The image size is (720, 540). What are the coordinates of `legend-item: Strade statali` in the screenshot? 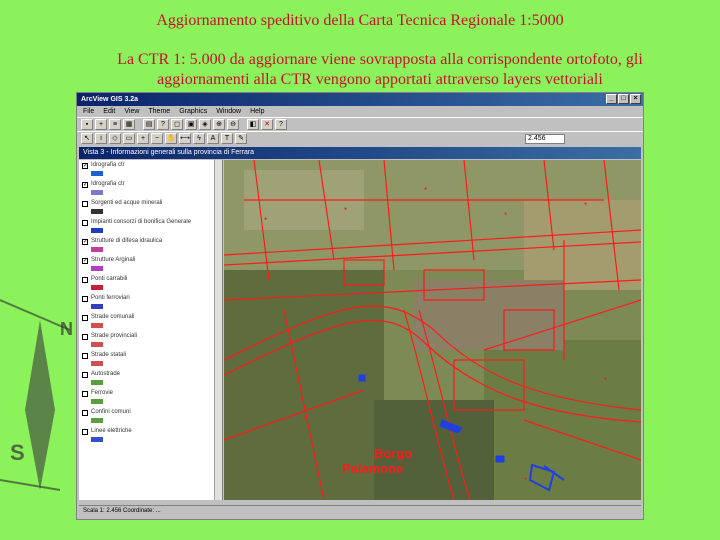 It's located at (150, 359).